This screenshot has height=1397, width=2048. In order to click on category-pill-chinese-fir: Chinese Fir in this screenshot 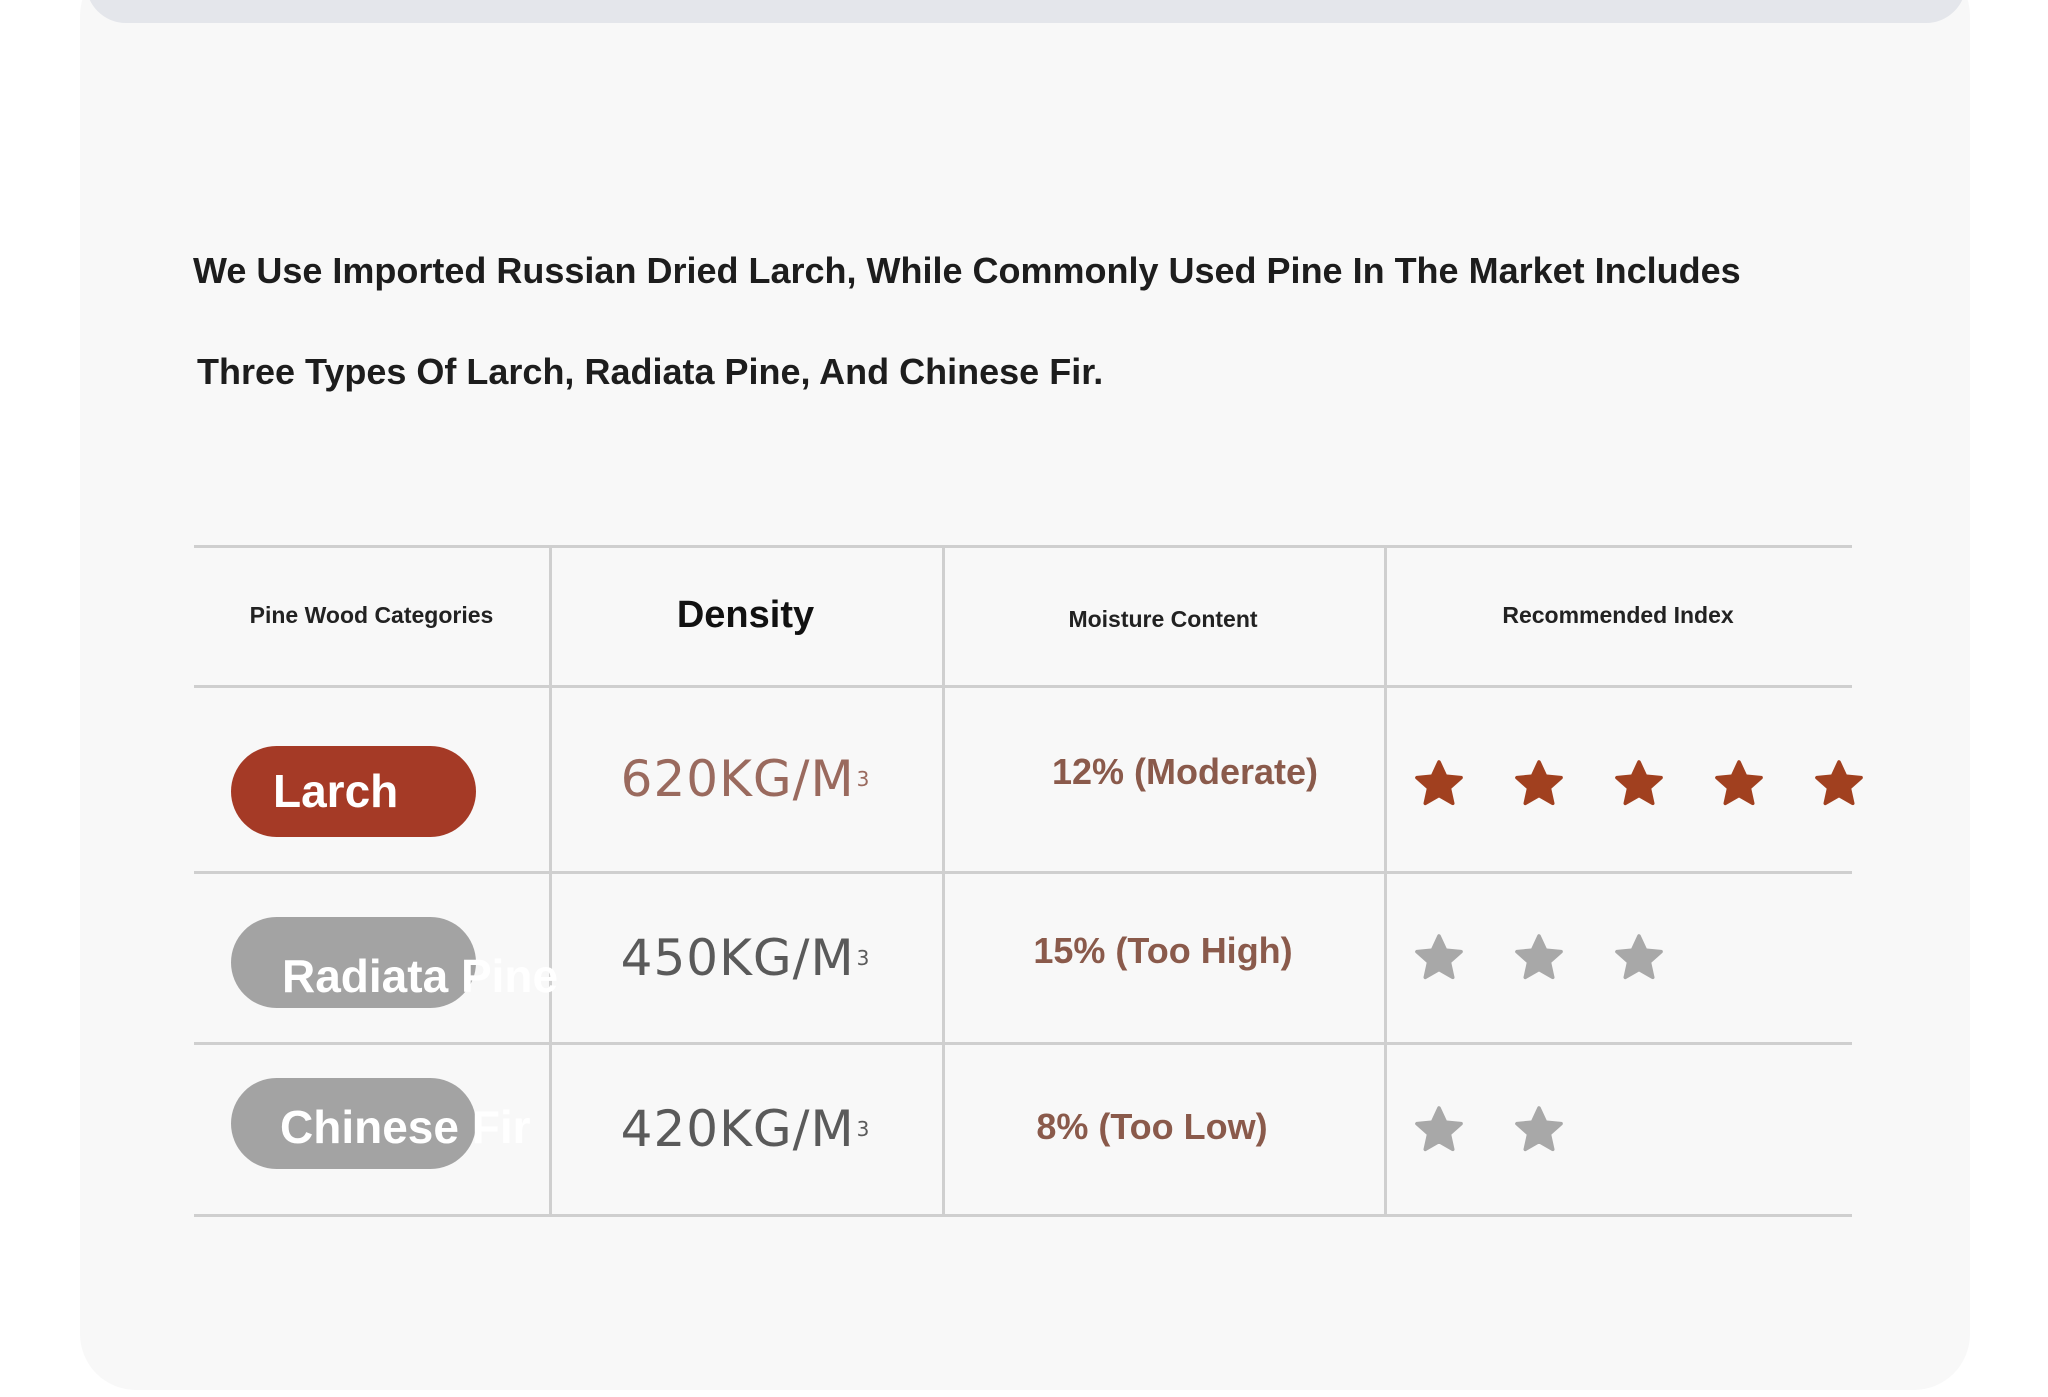, I will do `click(381, 1123)`.